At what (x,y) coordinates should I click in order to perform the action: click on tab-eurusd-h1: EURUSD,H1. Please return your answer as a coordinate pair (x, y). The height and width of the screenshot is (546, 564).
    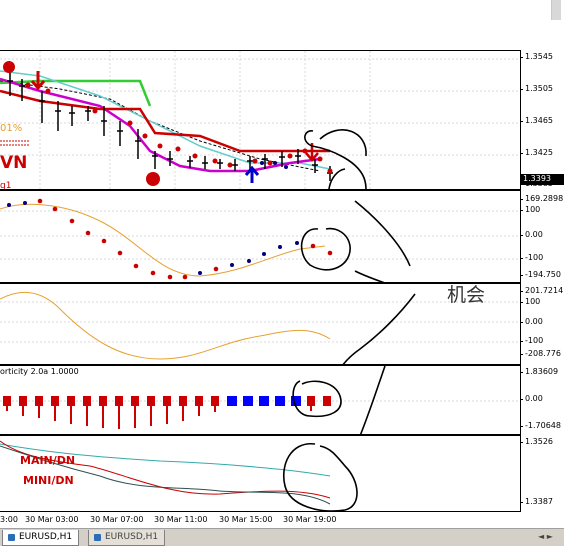
    Looking at the image, I should click on (127, 538).